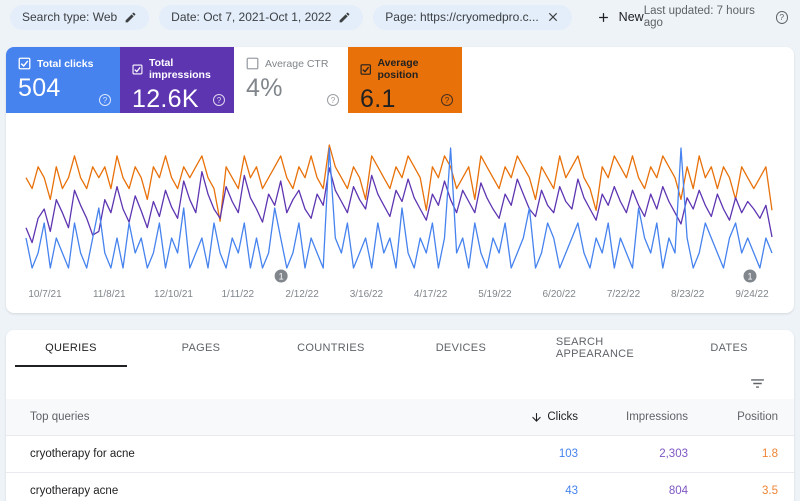  Describe the element at coordinates (595, 348) in the screenshot. I see `tab-search-appearance: SEARCH APPEARANCE` at that location.